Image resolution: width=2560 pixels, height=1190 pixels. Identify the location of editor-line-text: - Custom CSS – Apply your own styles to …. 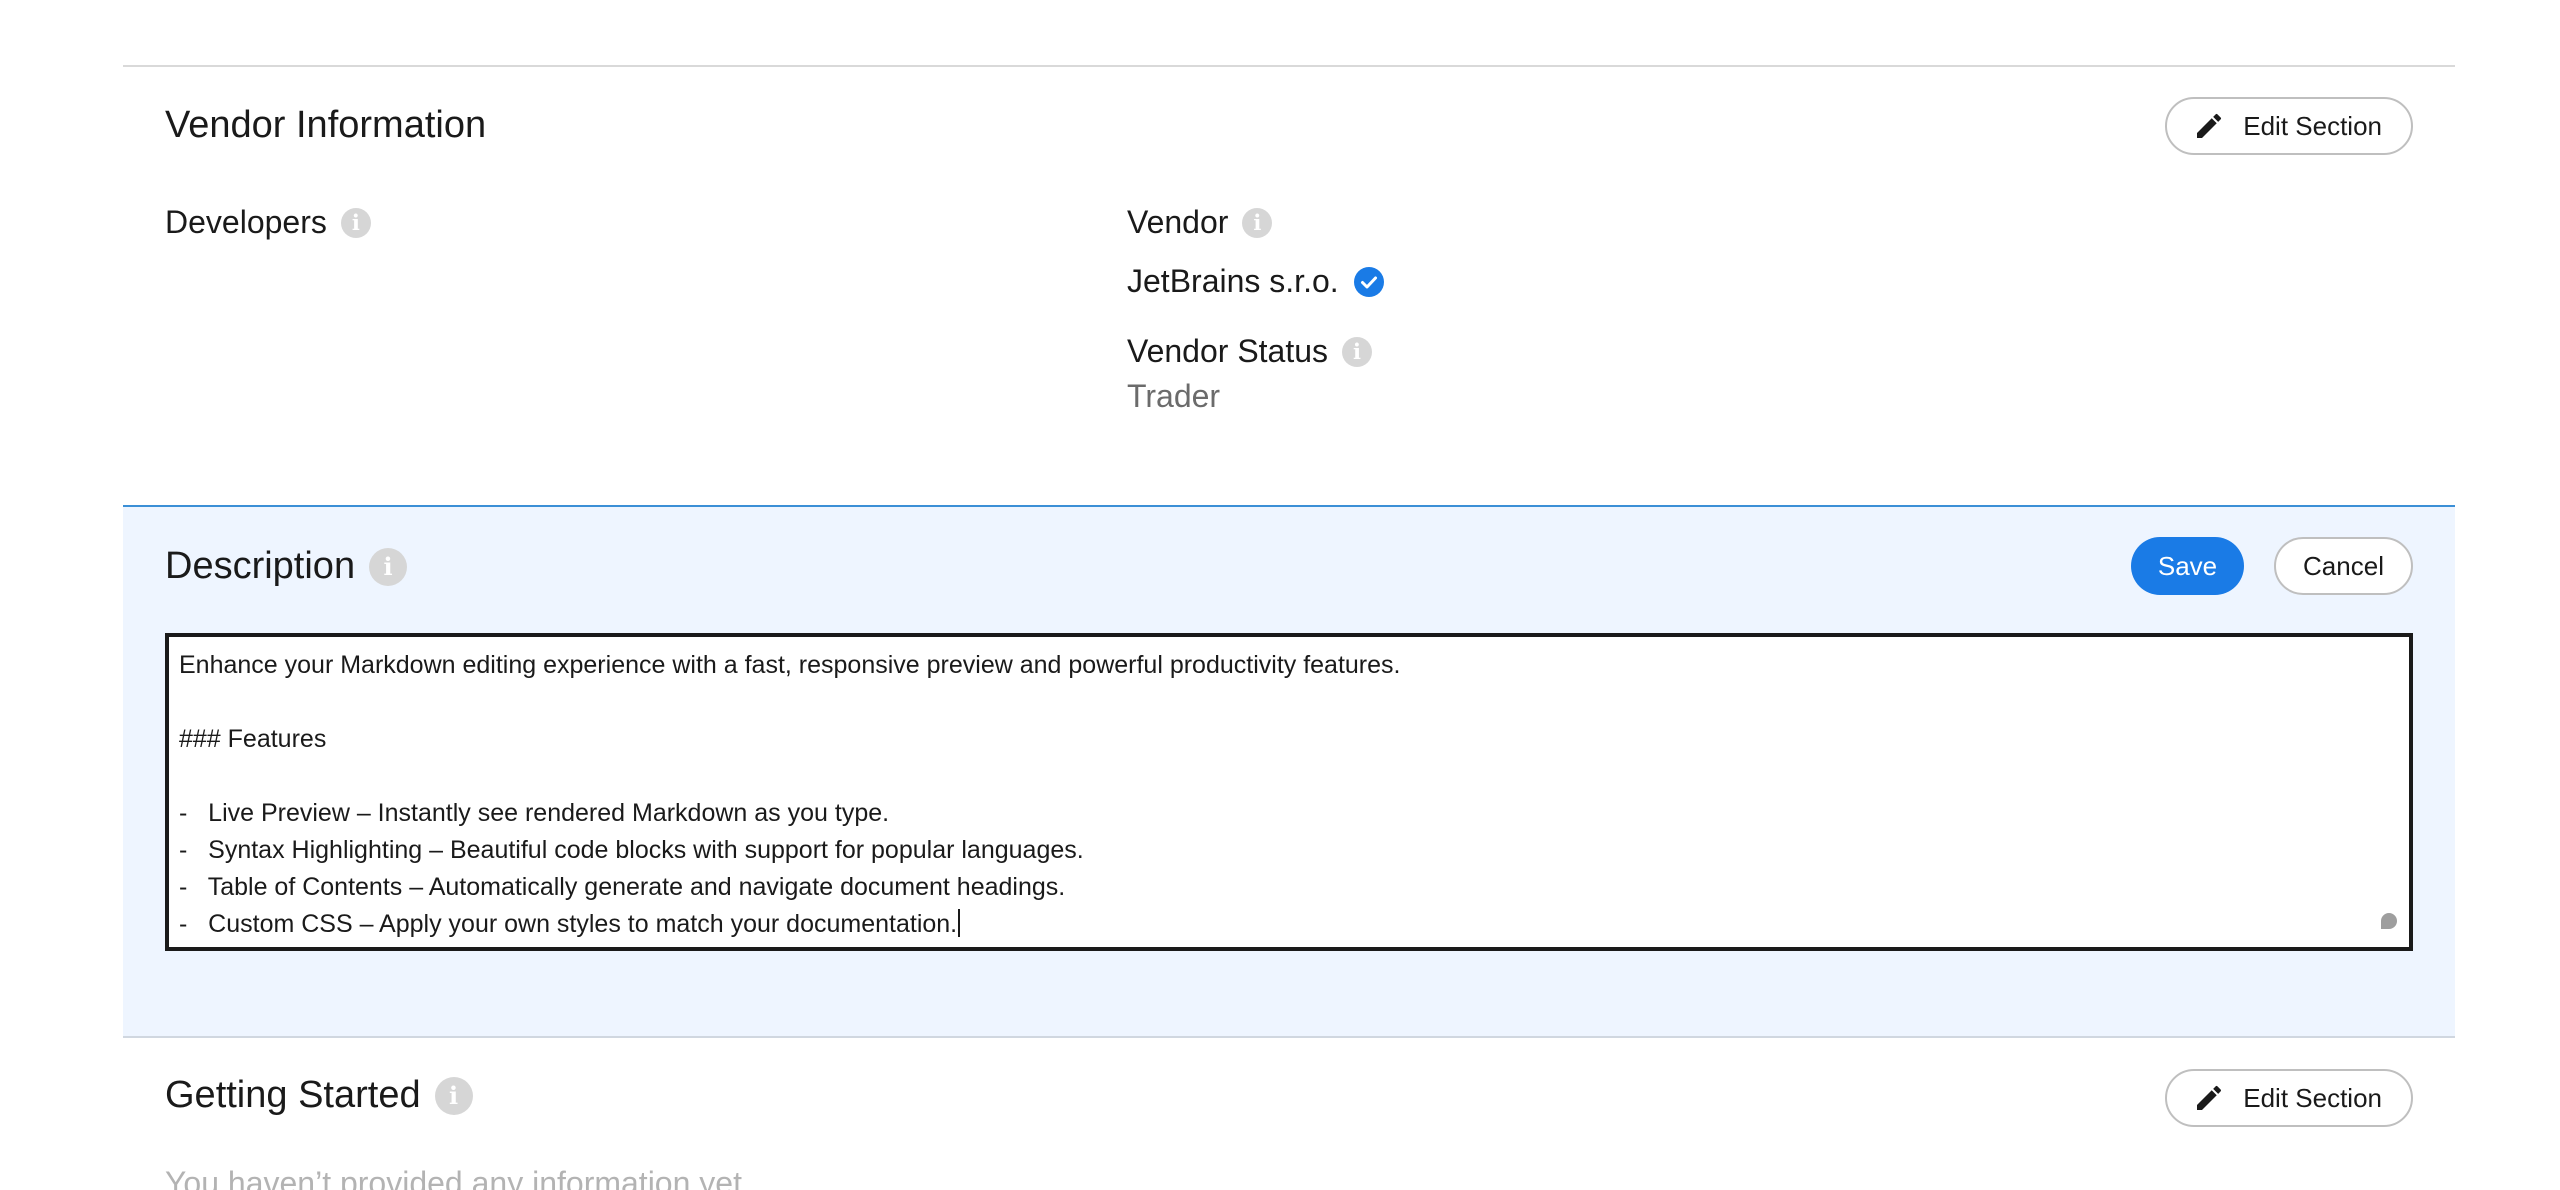
(568, 924).